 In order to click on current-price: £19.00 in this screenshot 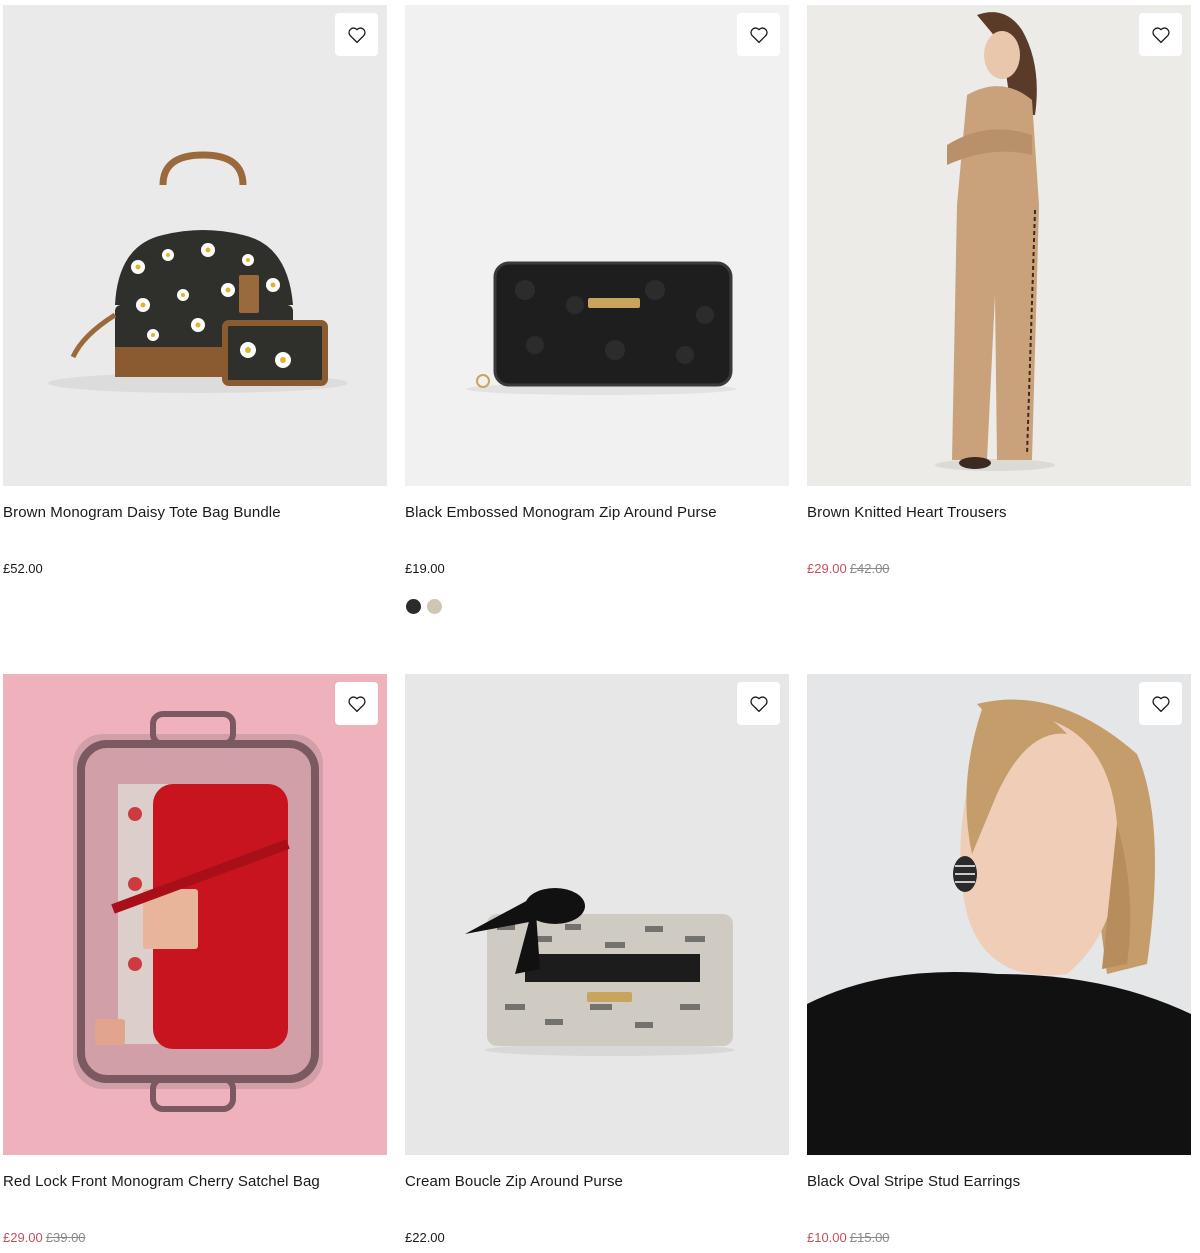, I will do `click(425, 568)`.